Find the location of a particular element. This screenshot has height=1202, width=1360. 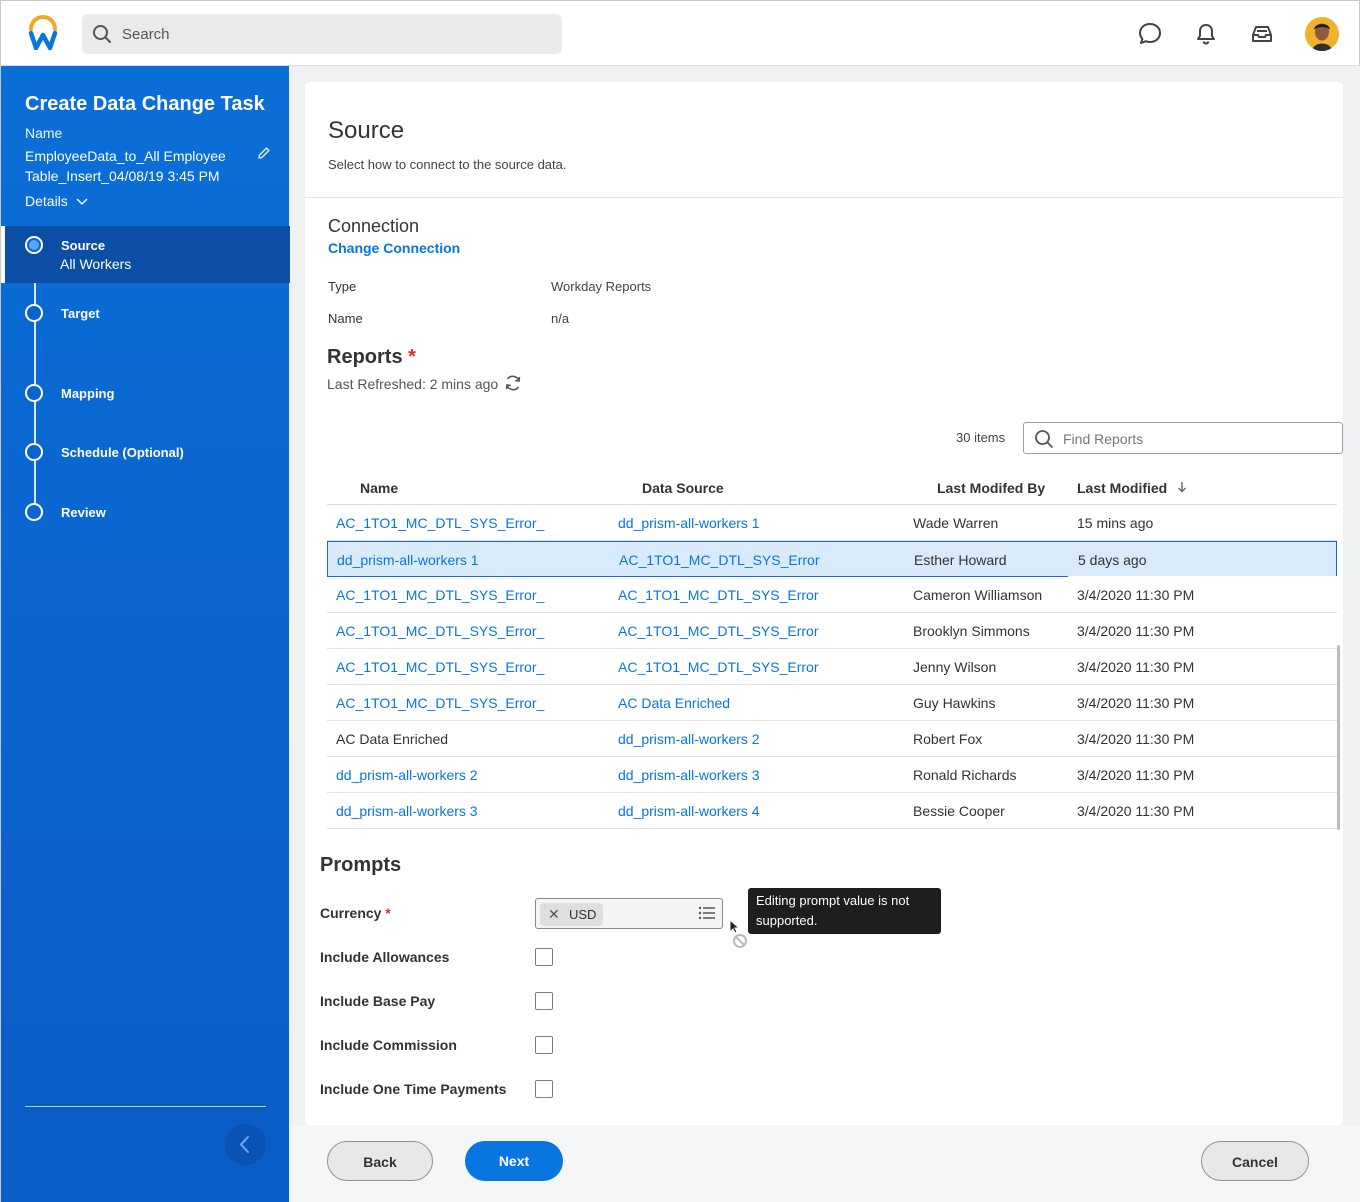

details-toggle: Details is located at coordinates (56, 201).